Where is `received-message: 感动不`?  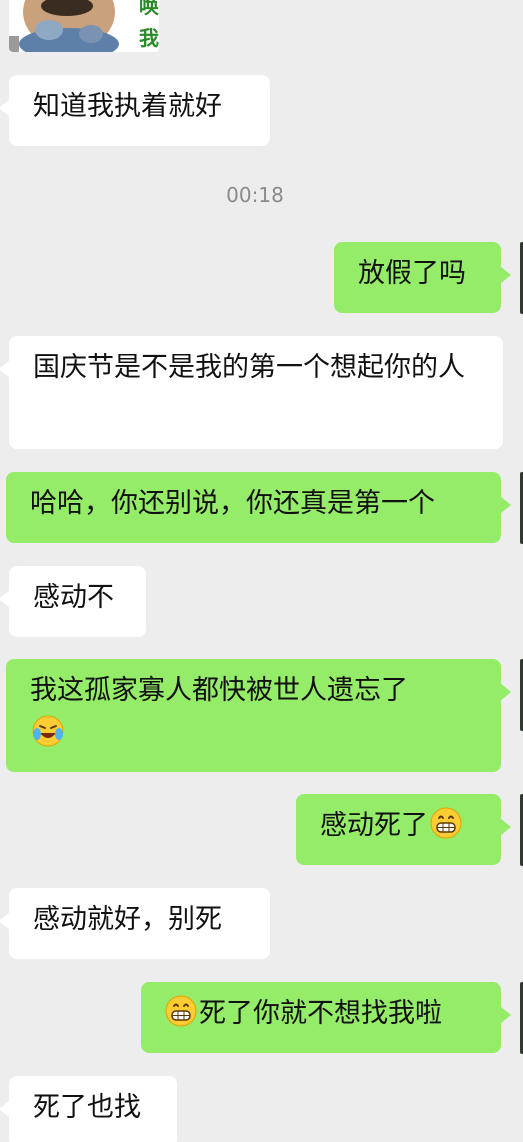 received-message: 感动不 is located at coordinates (73, 601).